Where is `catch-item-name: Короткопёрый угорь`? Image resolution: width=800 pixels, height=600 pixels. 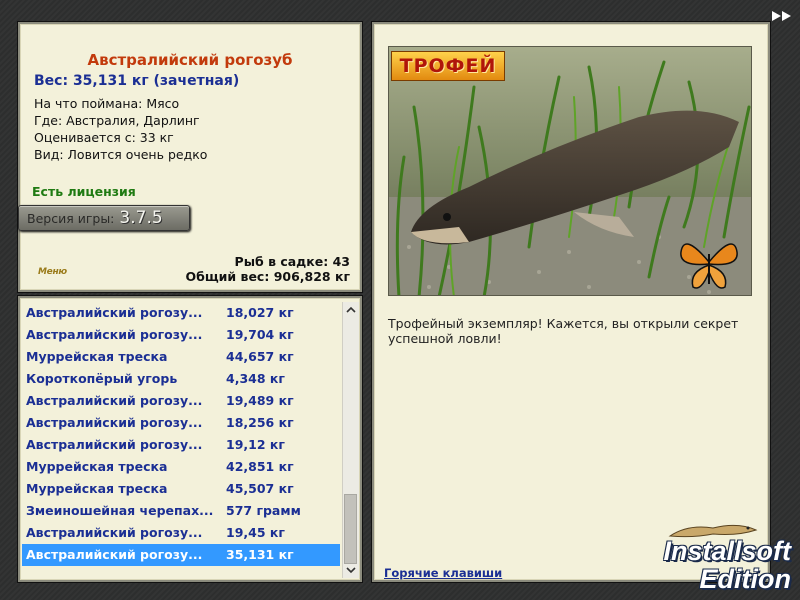
catch-item-name: Короткопёрый угорь is located at coordinates (102, 378).